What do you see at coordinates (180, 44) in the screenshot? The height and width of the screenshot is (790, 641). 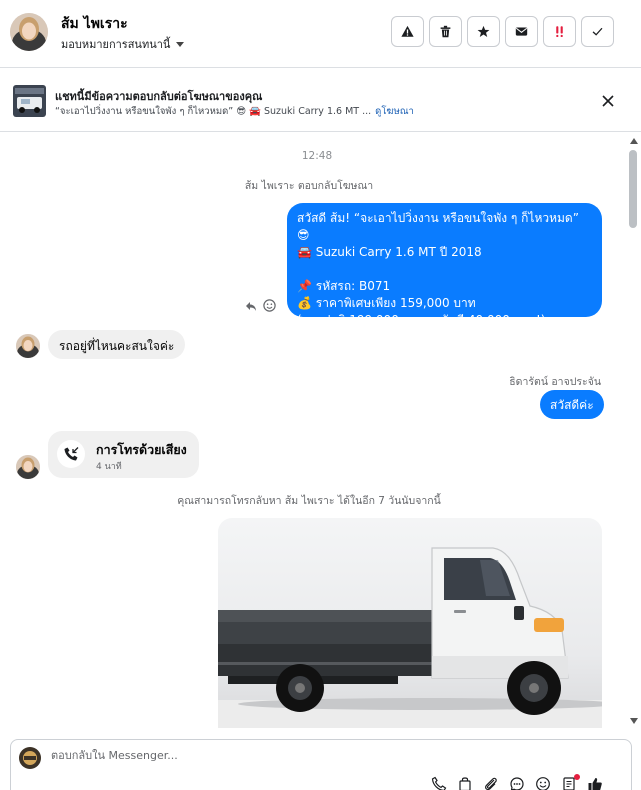 I see `caret-down-icon` at bounding box center [180, 44].